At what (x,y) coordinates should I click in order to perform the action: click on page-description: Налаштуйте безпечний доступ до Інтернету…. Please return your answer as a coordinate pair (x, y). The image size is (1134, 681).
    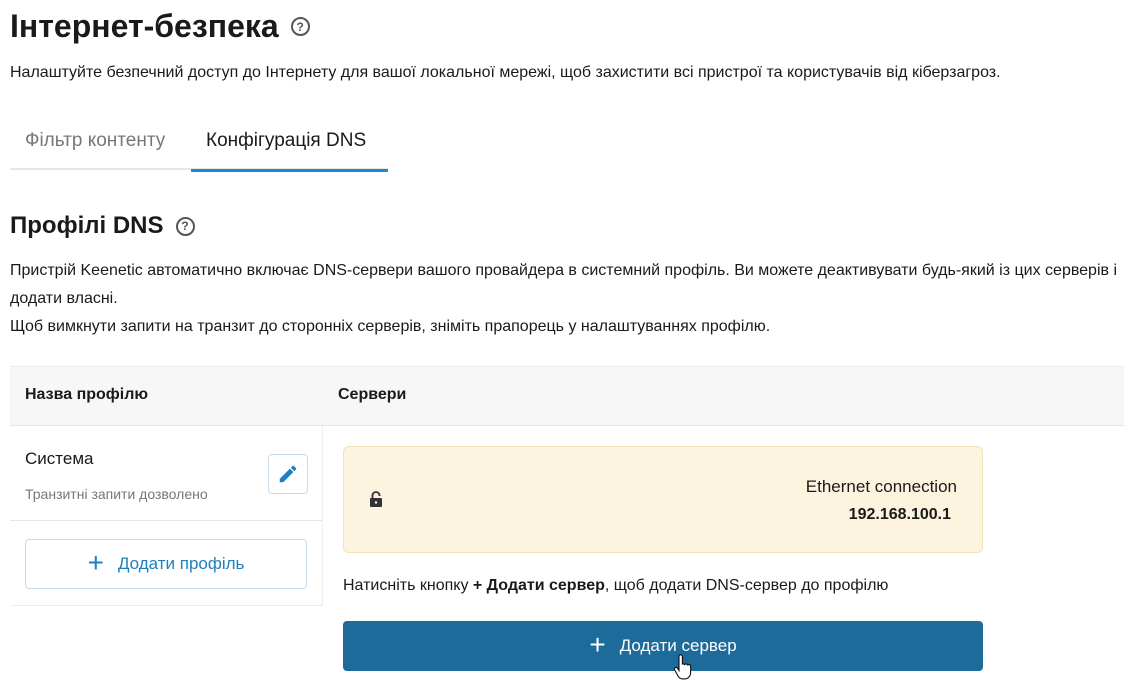
    Looking at the image, I should click on (505, 72).